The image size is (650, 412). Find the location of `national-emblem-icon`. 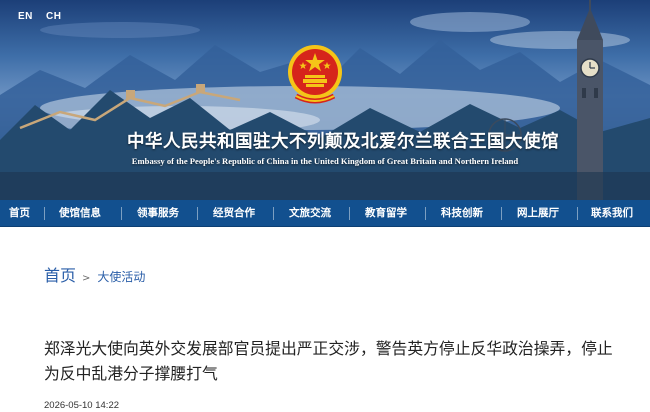

national-emblem-icon is located at coordinates (315, 74).